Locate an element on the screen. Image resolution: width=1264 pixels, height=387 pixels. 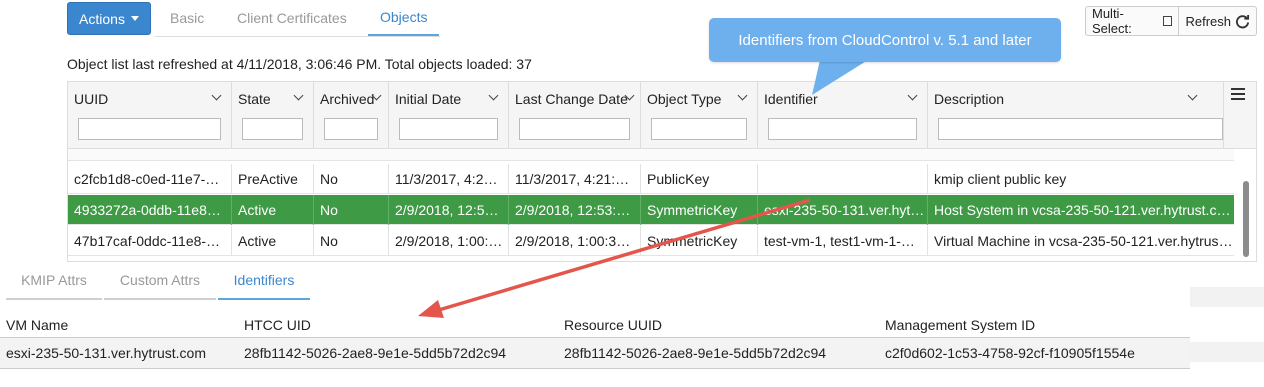
column-header-description: Description is located at coordinates (1076, 115).